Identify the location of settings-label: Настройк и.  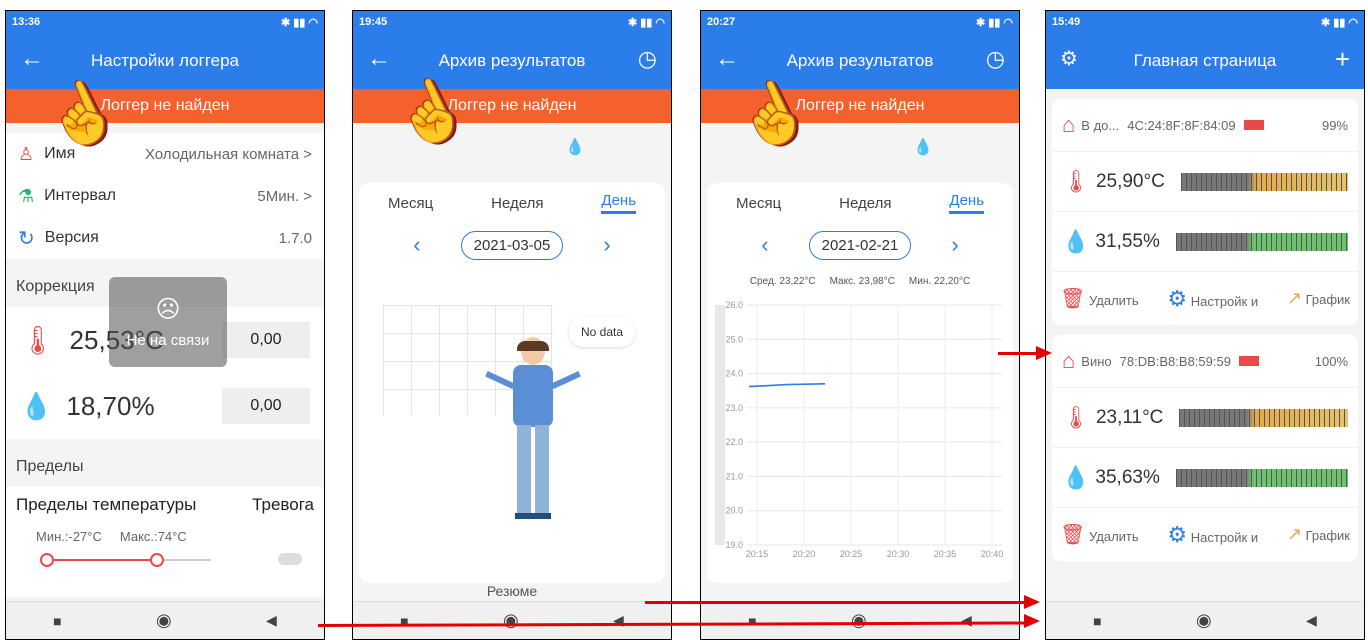
(1224, 537).